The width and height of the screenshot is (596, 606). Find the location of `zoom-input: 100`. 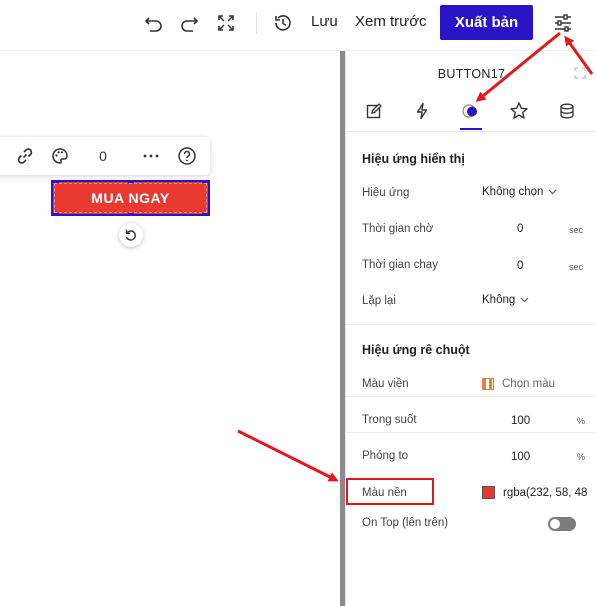

zoom-input: 100 is located at coordinates (520, 457).